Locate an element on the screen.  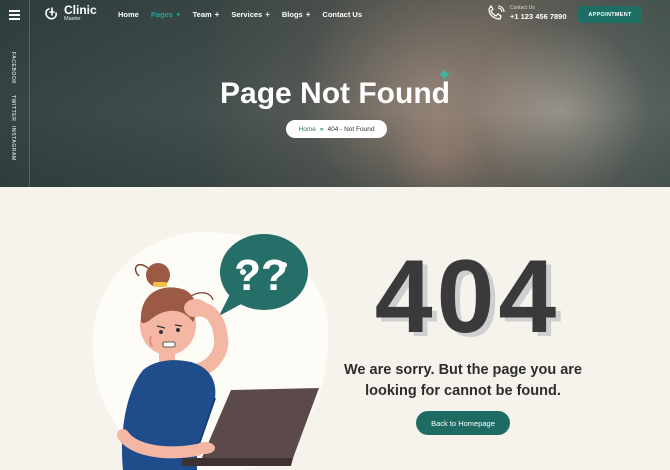
breadcrumb: Home » 404 - Not Found is located at coordinates (336, 129).